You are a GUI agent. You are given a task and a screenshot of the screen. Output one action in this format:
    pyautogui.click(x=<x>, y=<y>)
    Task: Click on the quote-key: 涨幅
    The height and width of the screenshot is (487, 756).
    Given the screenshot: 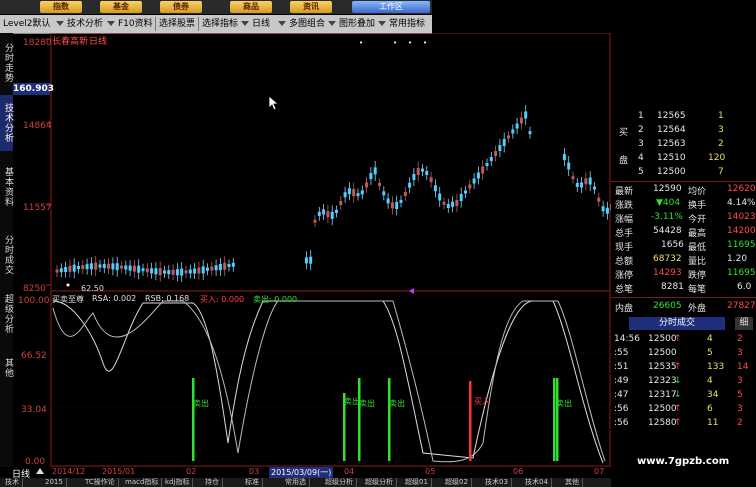 What is the action you would take?
    pyautogui.click(x=624, y=220)
    